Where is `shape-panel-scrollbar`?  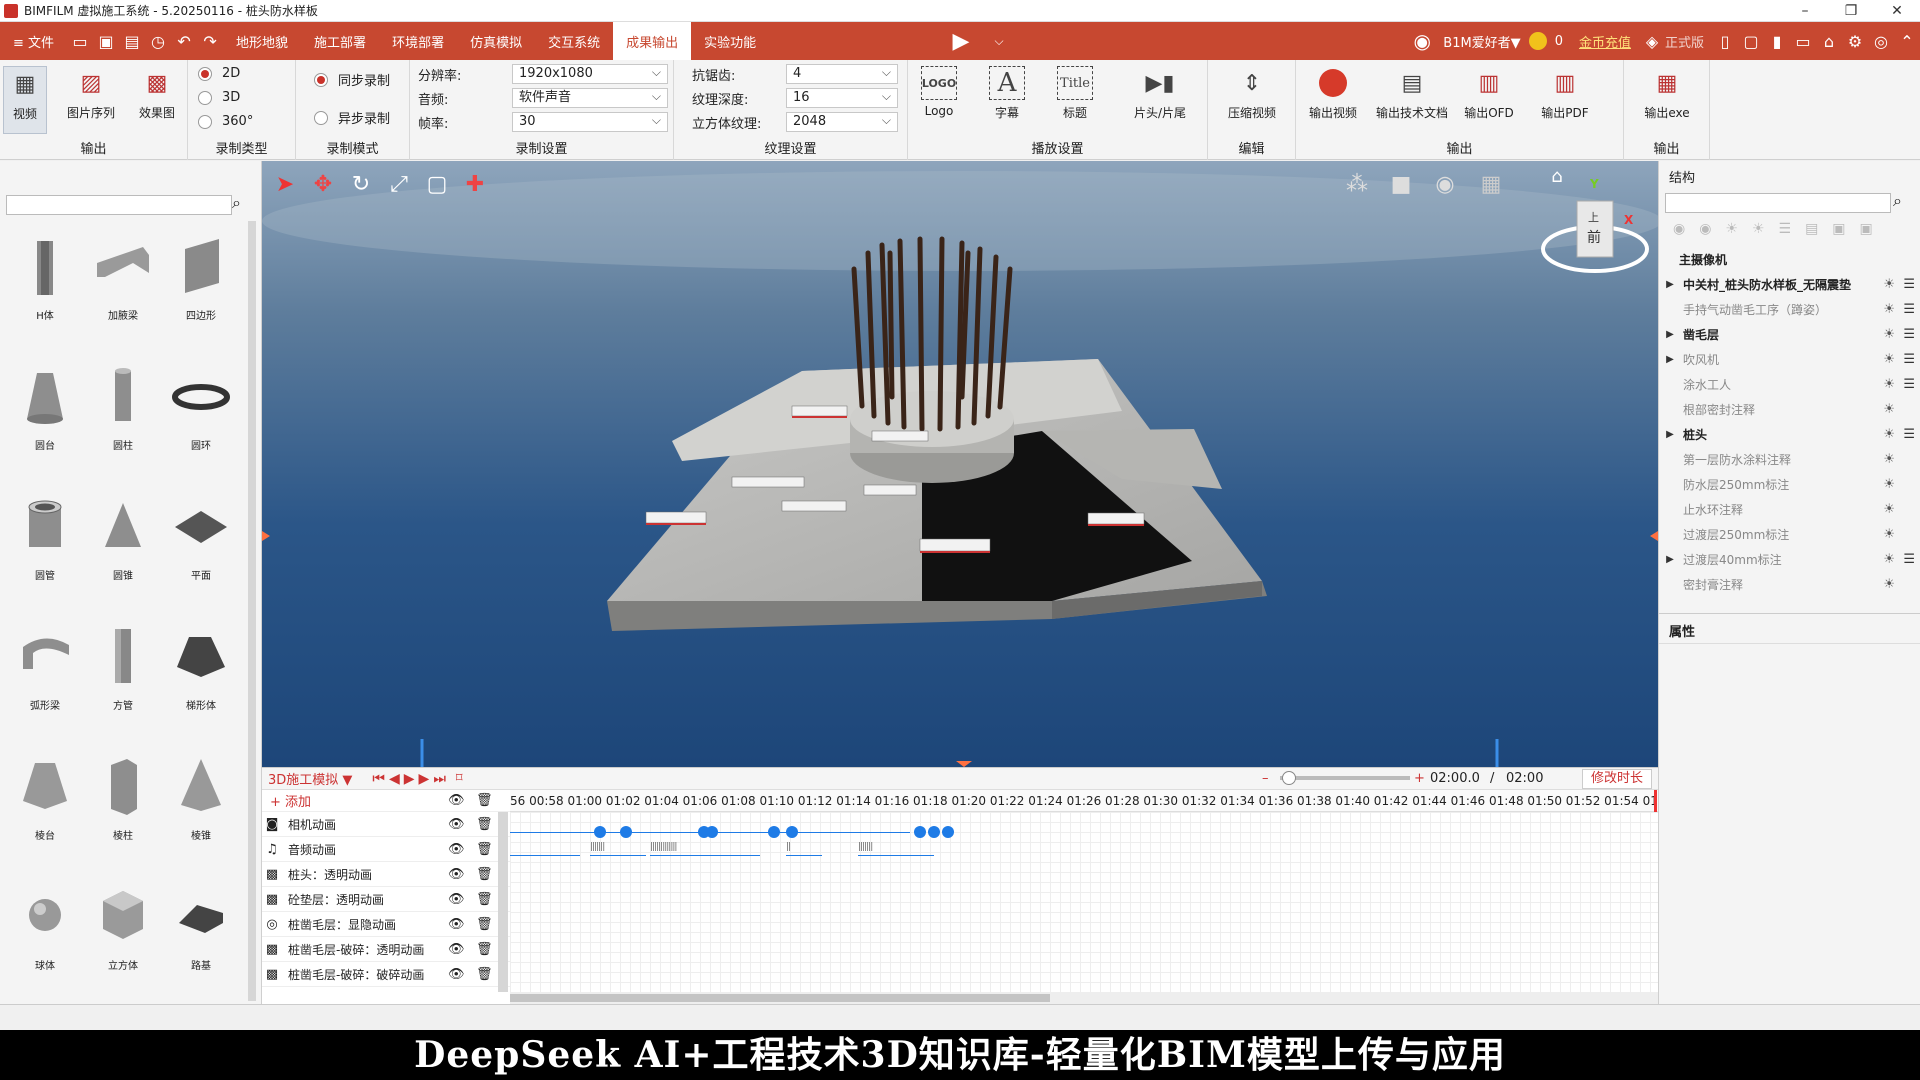
shape-panel-scrollbar is located at coordinates (252, 611).